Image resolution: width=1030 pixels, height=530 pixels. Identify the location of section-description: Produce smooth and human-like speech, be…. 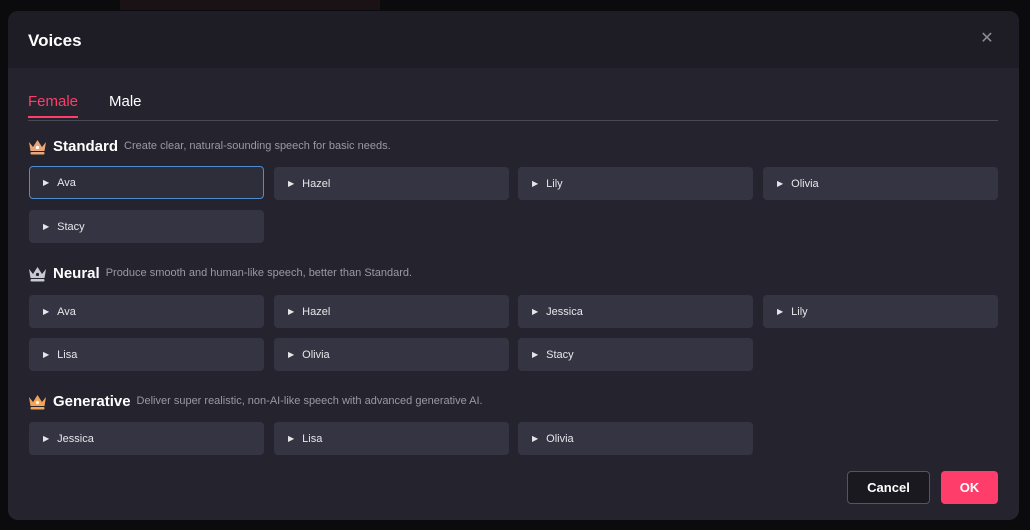
(259, 273).